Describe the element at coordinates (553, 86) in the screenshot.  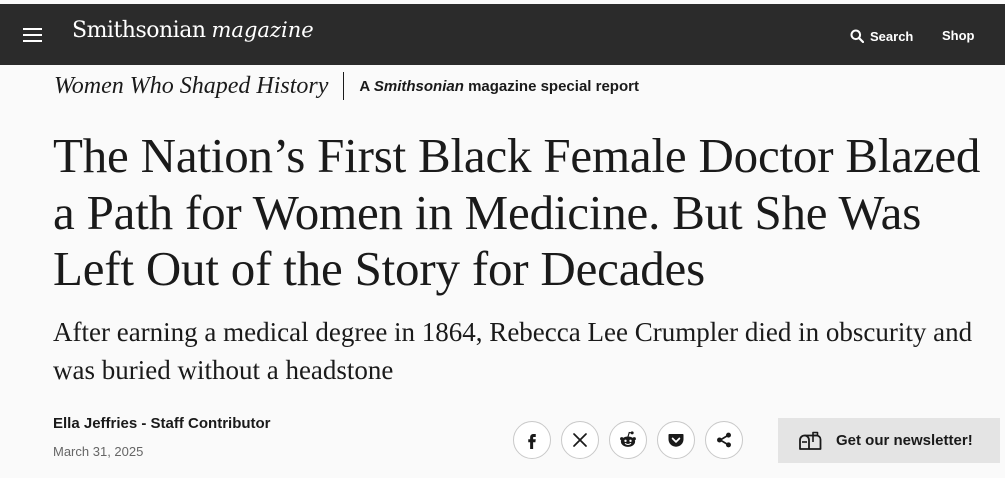
I see `report-suffix: magazine special report` at that location.